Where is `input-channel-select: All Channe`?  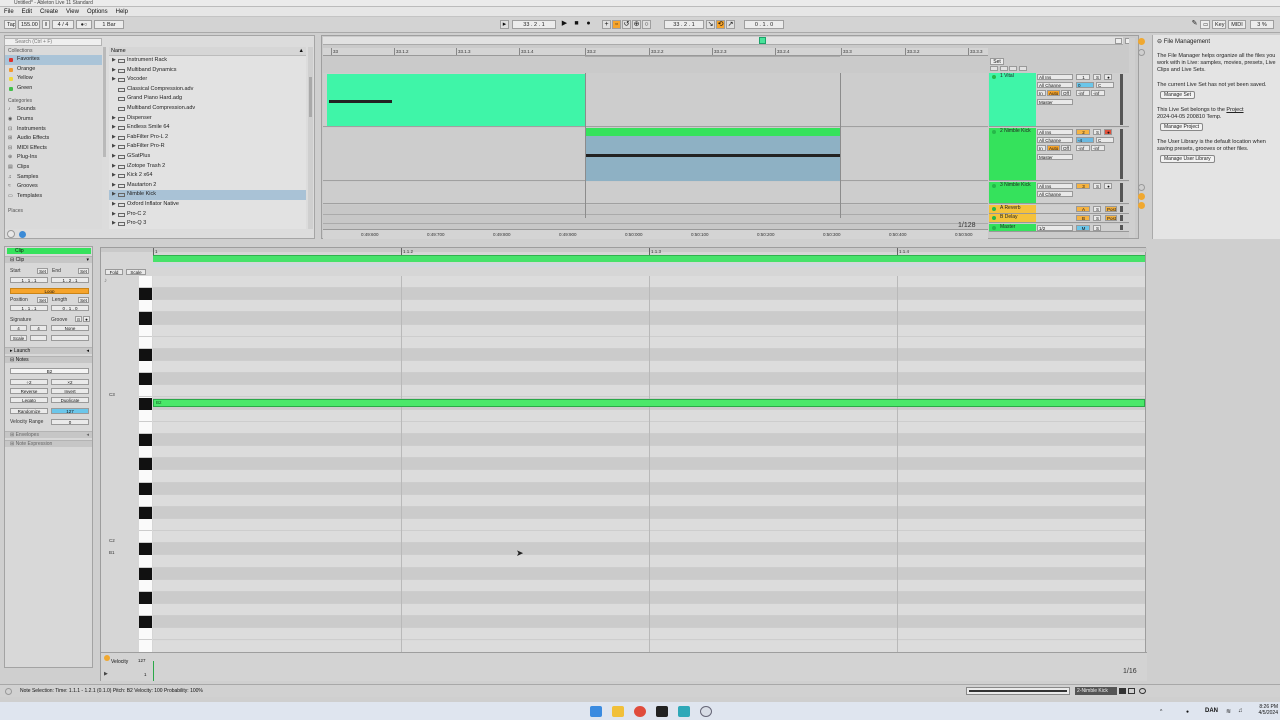 input-channel-select: All Channe is located at coordinates (1055, 194).